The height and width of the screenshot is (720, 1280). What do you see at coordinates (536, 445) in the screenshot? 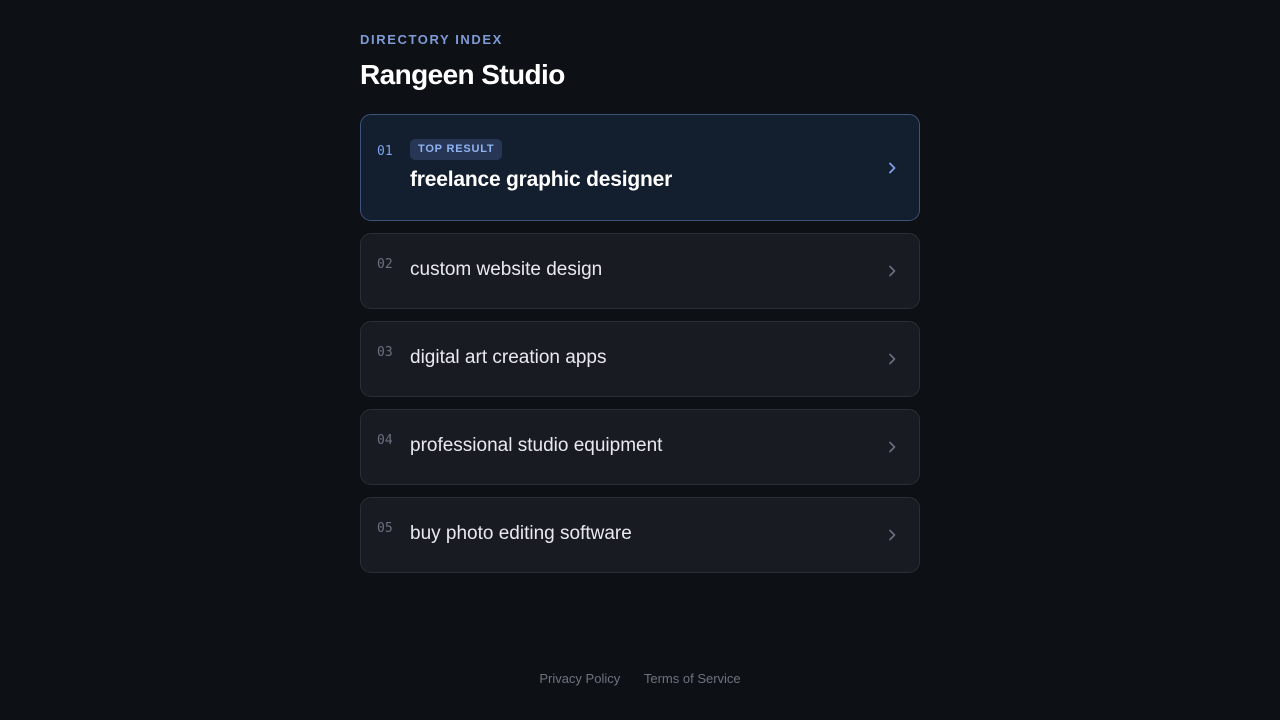
I see `result-label: professional studio equipment` at bounding box center [536, 445].